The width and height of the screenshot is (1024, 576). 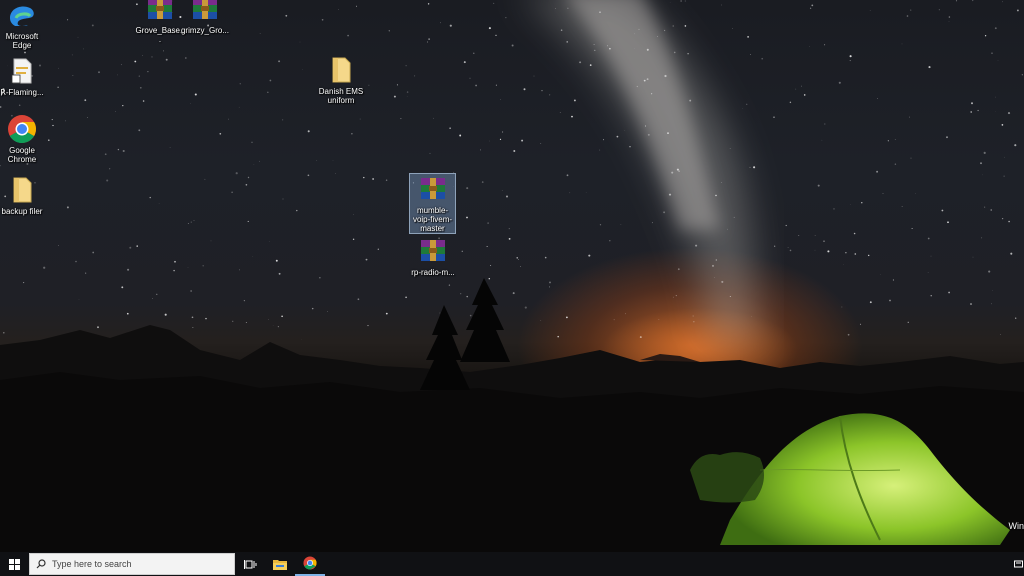 I want to click on desktop-icon-edge: Microsoft Edge, so click(x=23, y=25).